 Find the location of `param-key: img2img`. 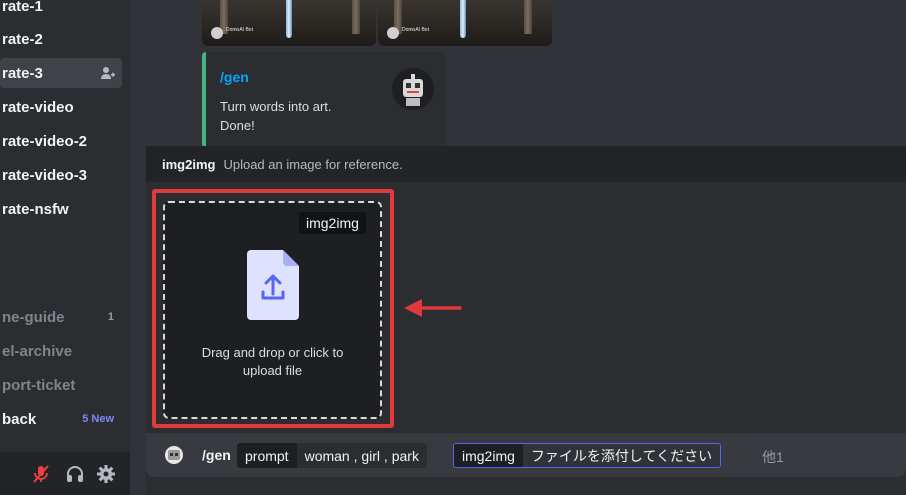

param-key: img2img is located at coordinates (488, 455).